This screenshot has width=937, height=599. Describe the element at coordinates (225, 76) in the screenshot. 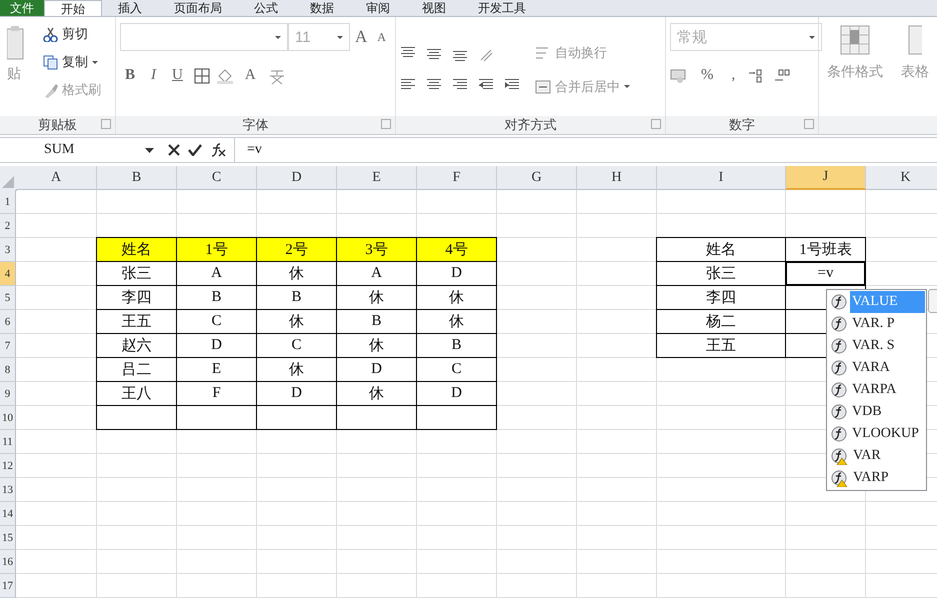

I see `paint-bucket-icon` at that location.